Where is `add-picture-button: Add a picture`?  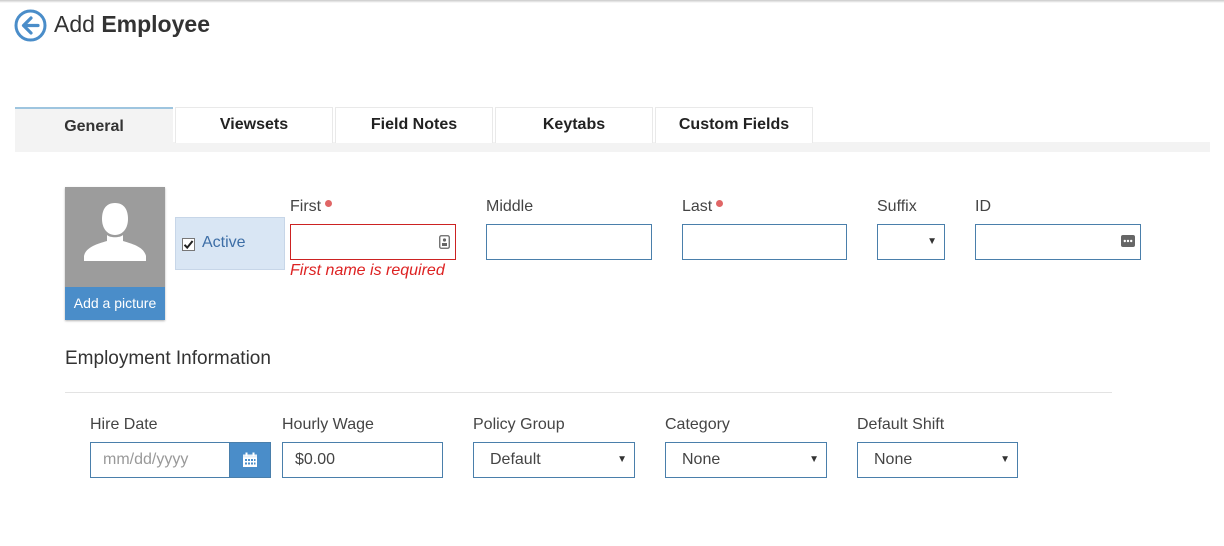 add-picture-button: Add a picture is located at coordinates (115, 303).